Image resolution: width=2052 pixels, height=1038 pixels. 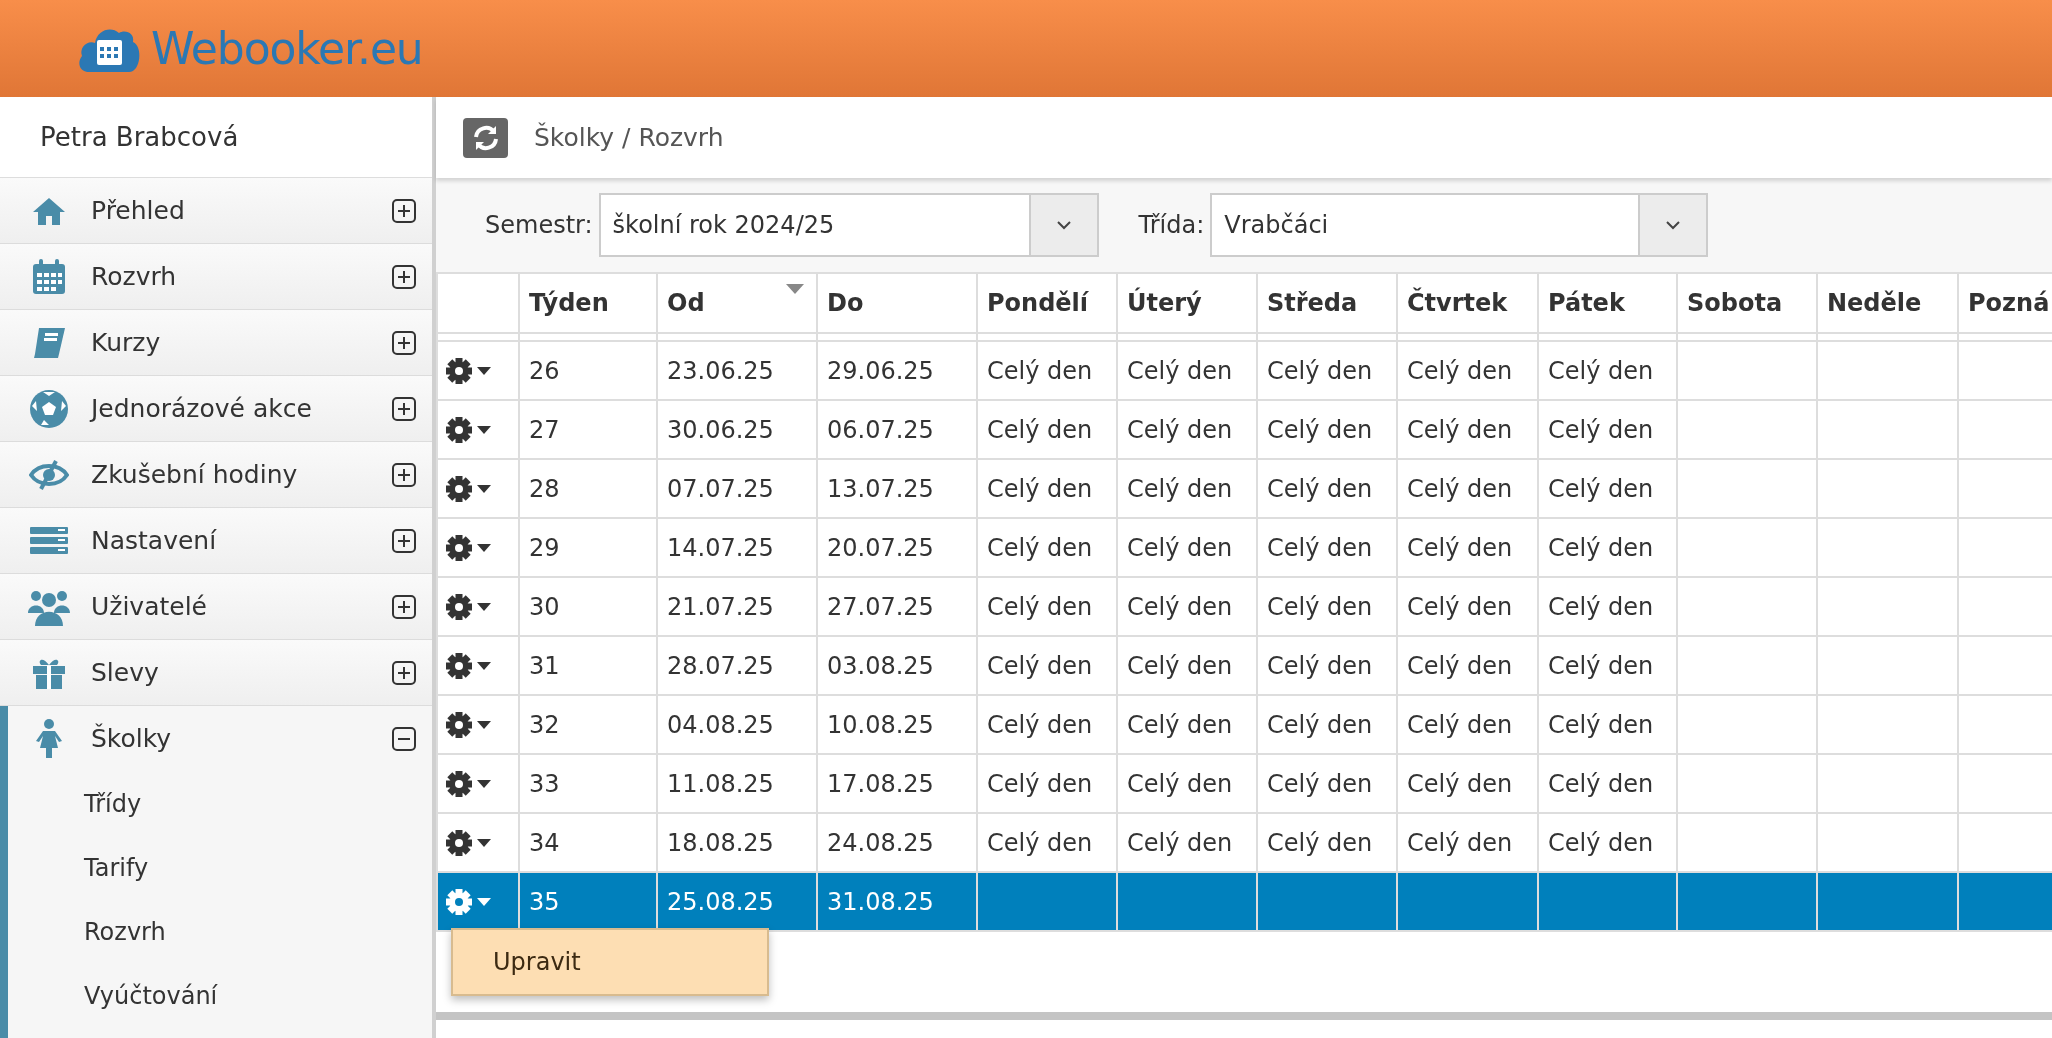 What do you see at coordinates (1459, 225) in the screenshot?
I see `select-field: Vrabčáci` at bounding box center [1459, 225].